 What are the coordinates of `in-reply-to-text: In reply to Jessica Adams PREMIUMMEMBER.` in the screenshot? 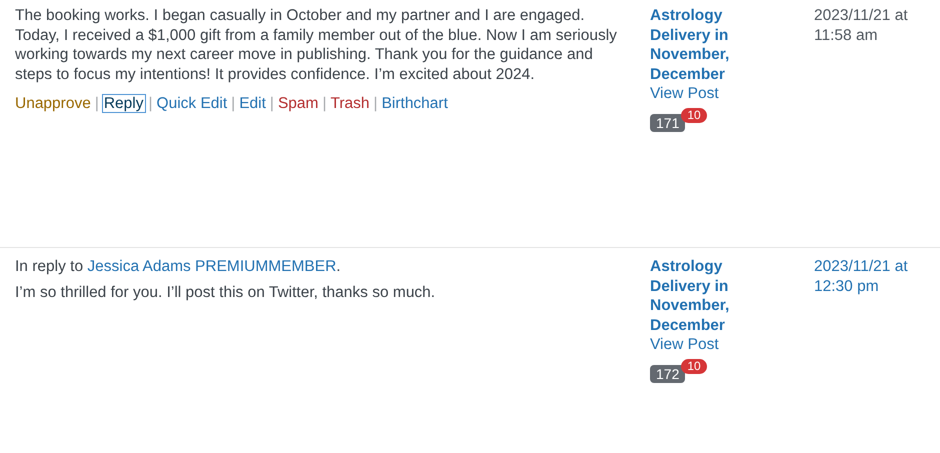 It's located at (178, 266).